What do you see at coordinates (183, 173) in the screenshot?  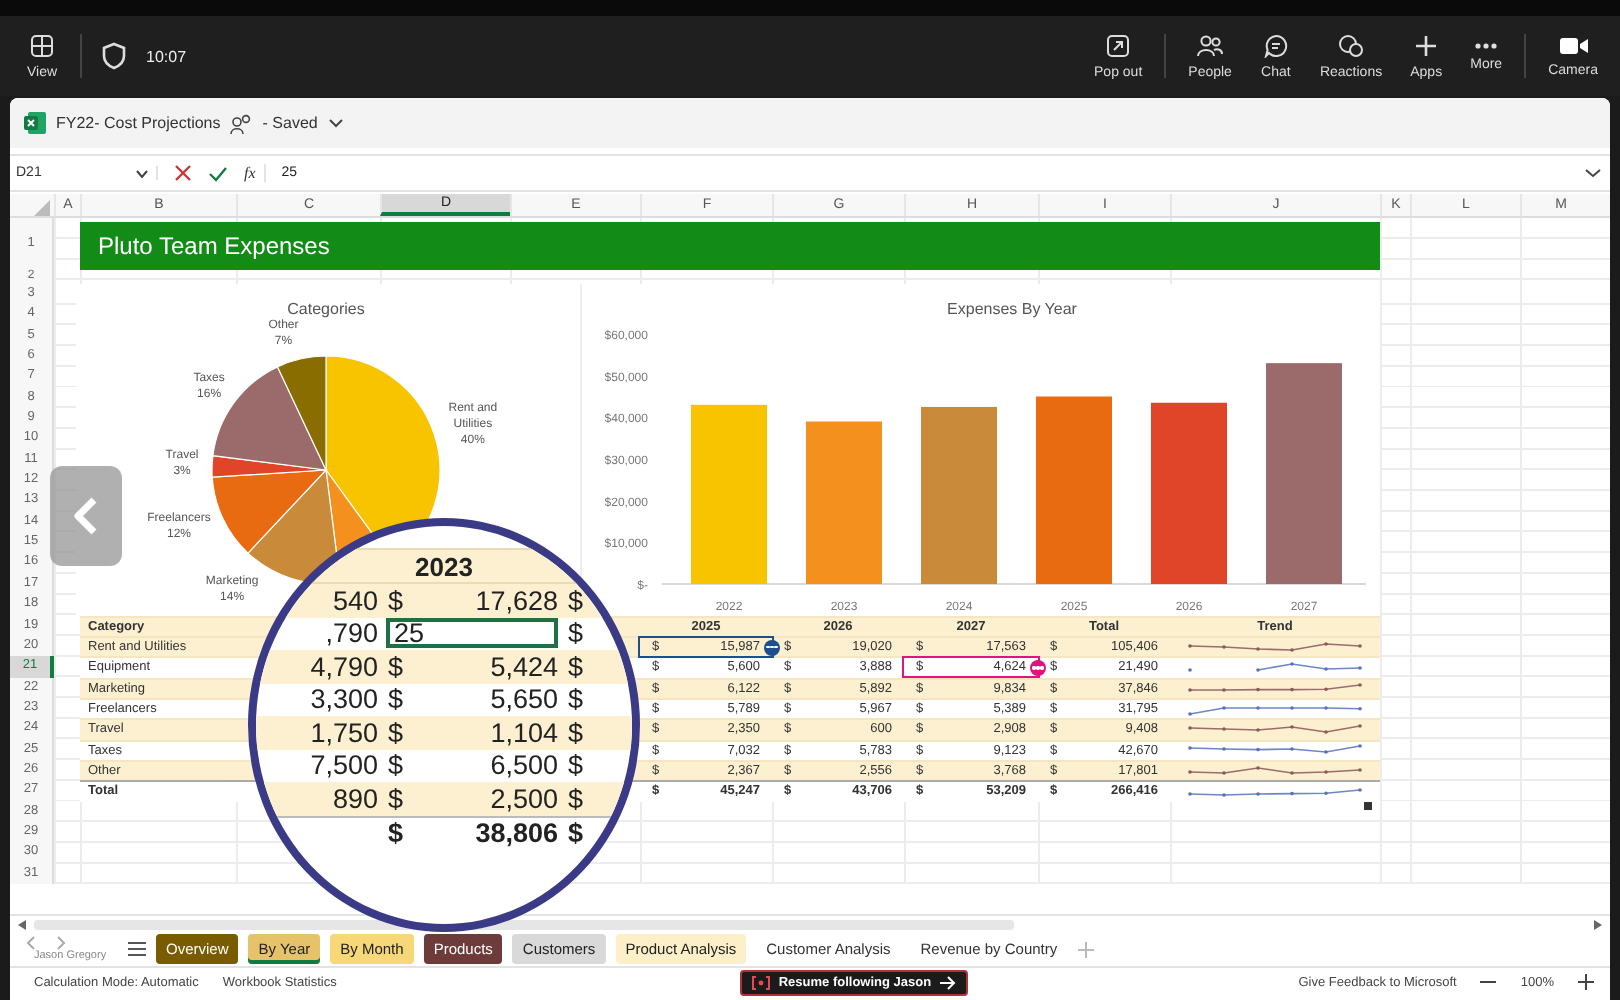 I see `cancel-icon` at bounding box center [183, 173].